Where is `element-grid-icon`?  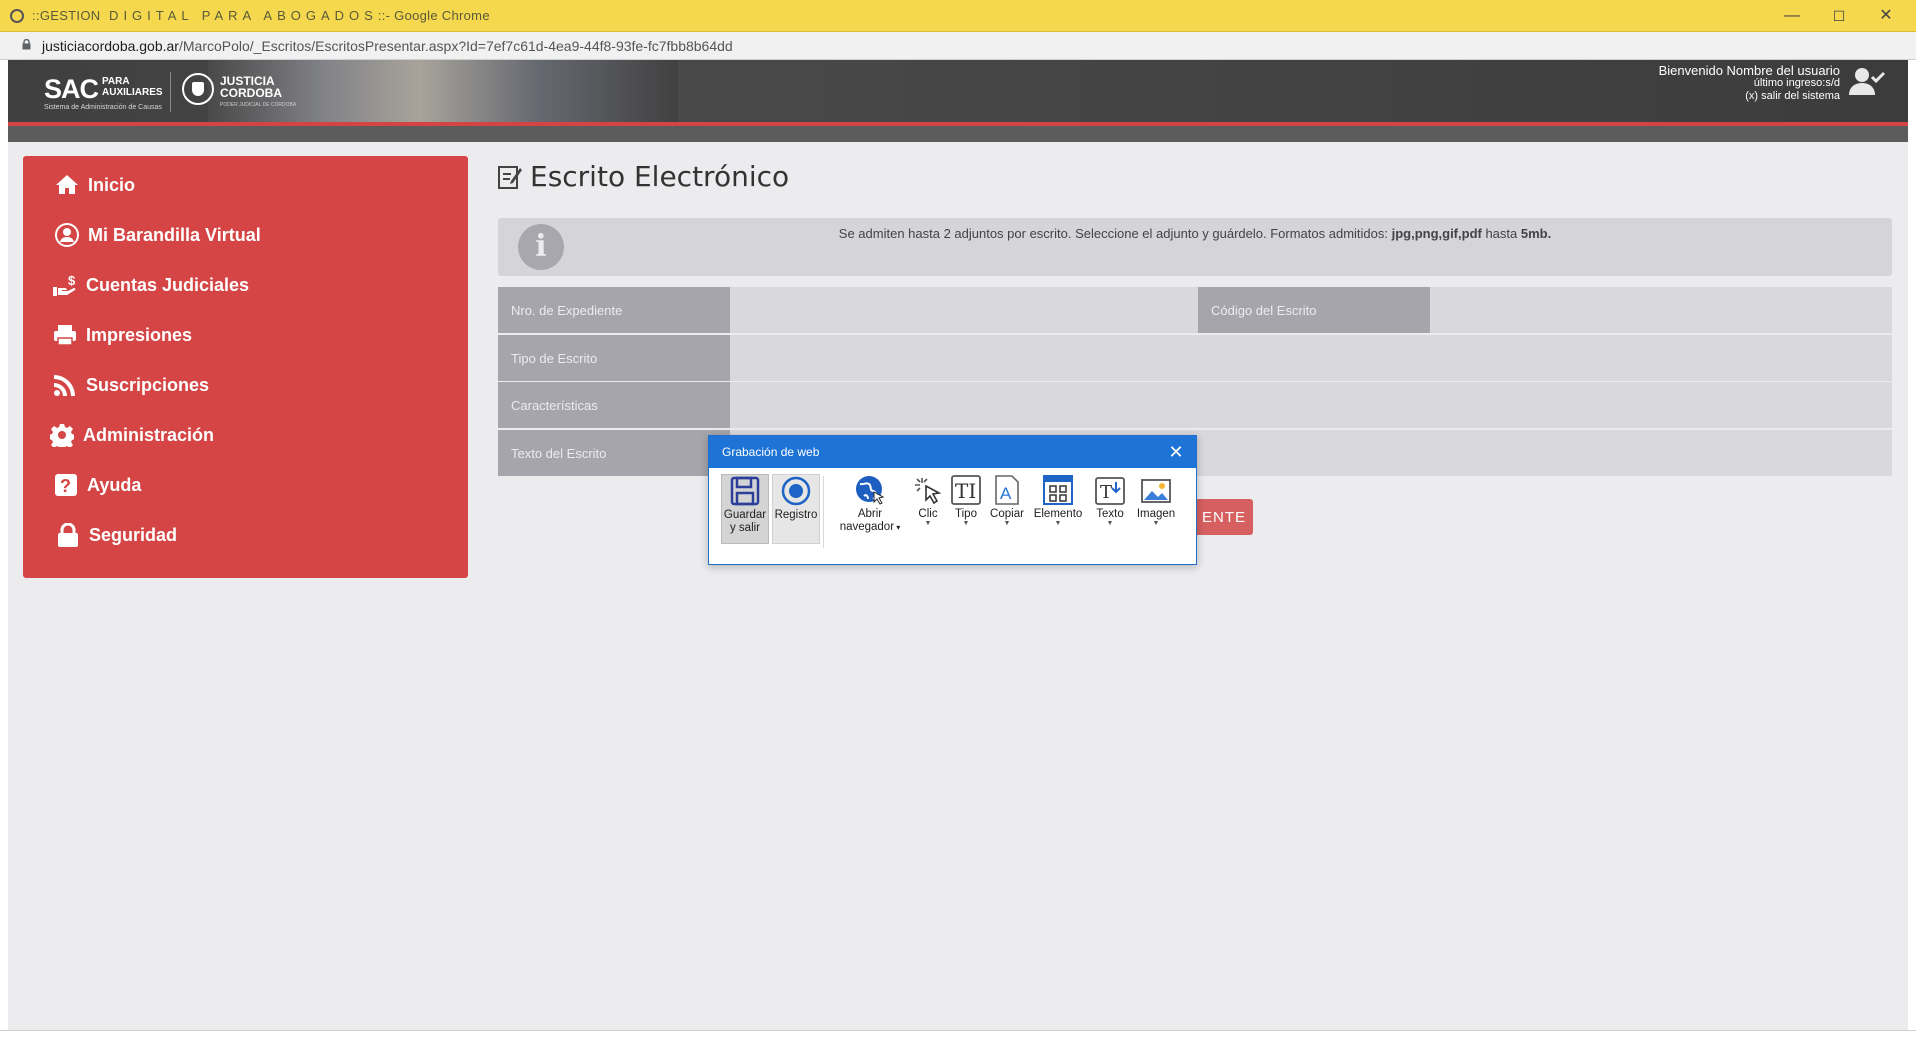
element-grid-icon is located at coordinates (1058, 490).